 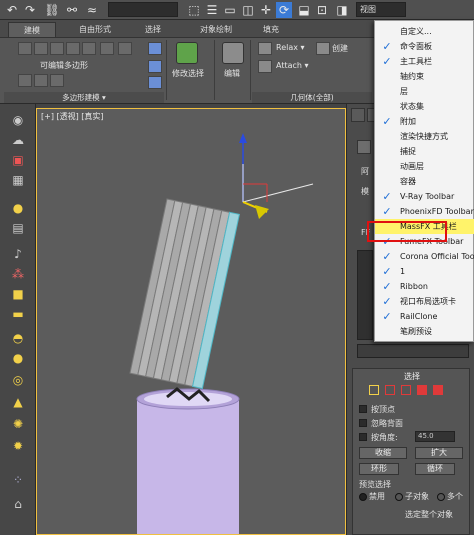 I want to click on modify-stack-up-button, so click(x=107, y=48).